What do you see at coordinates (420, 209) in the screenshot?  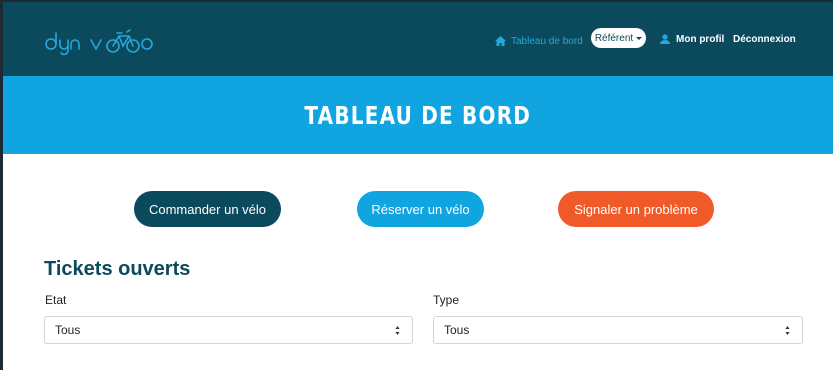 I see `reserve-bike-button: Réserver un vélo` at bounding box center [420, 209].